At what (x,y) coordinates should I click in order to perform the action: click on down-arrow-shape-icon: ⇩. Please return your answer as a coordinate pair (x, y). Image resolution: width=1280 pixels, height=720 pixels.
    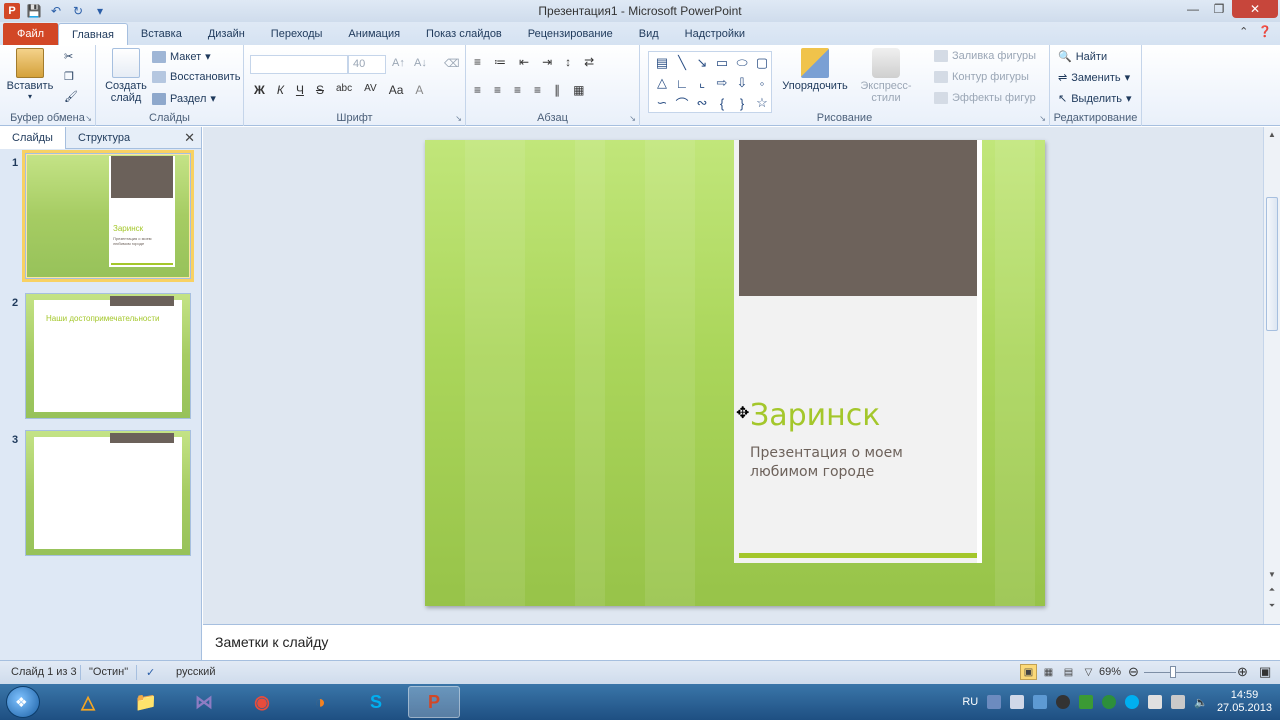
    Looking at the image, I should click on (742, 83).